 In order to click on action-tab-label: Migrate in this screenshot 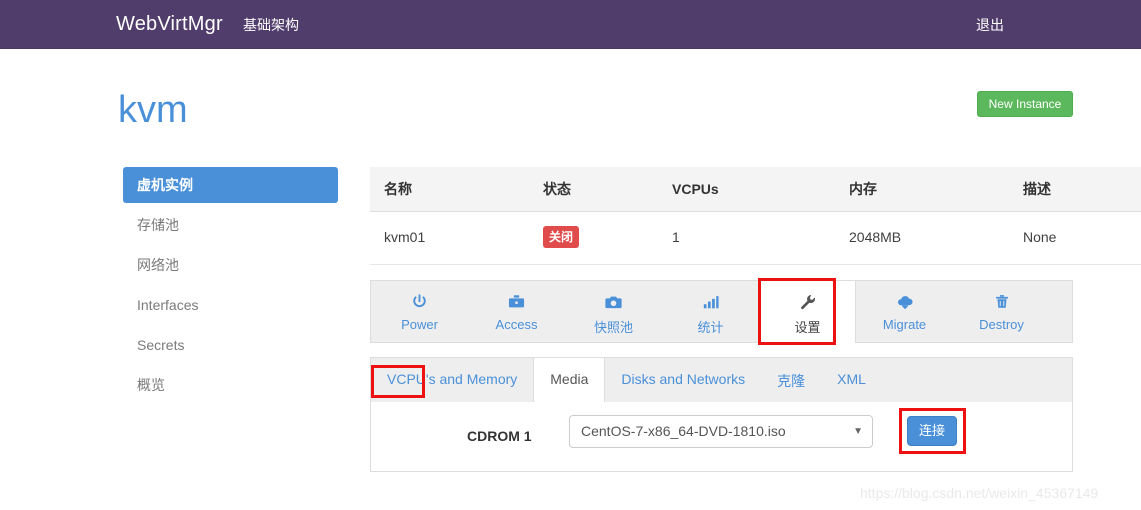, I will do `click(904, 324)`.